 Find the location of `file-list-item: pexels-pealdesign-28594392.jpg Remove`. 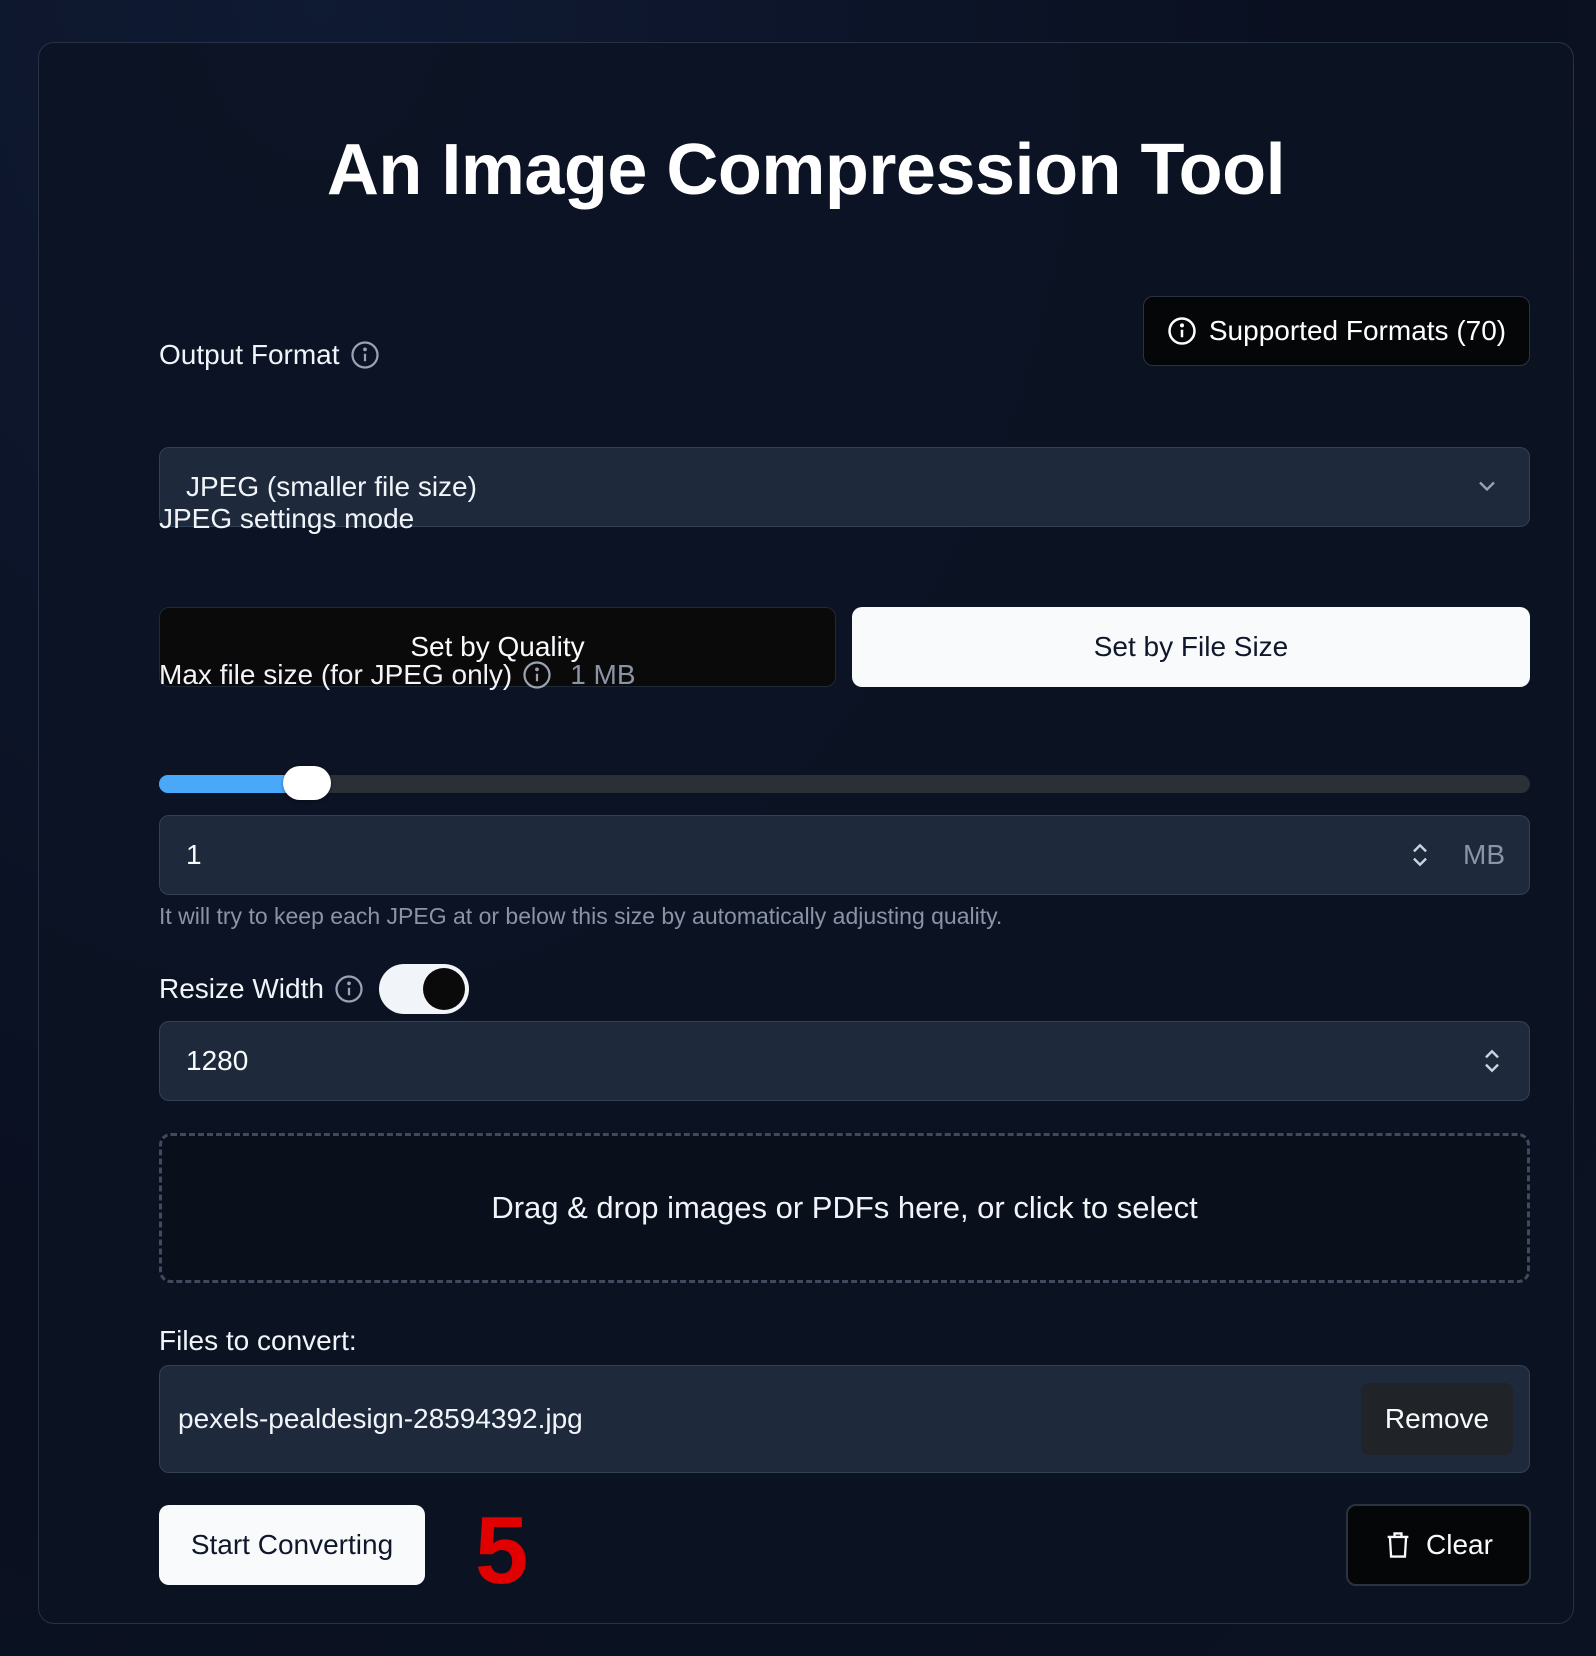

file-list-item: pexels-pealdesign-28594392.jpg Remove is located at coordinates (844, 1419).